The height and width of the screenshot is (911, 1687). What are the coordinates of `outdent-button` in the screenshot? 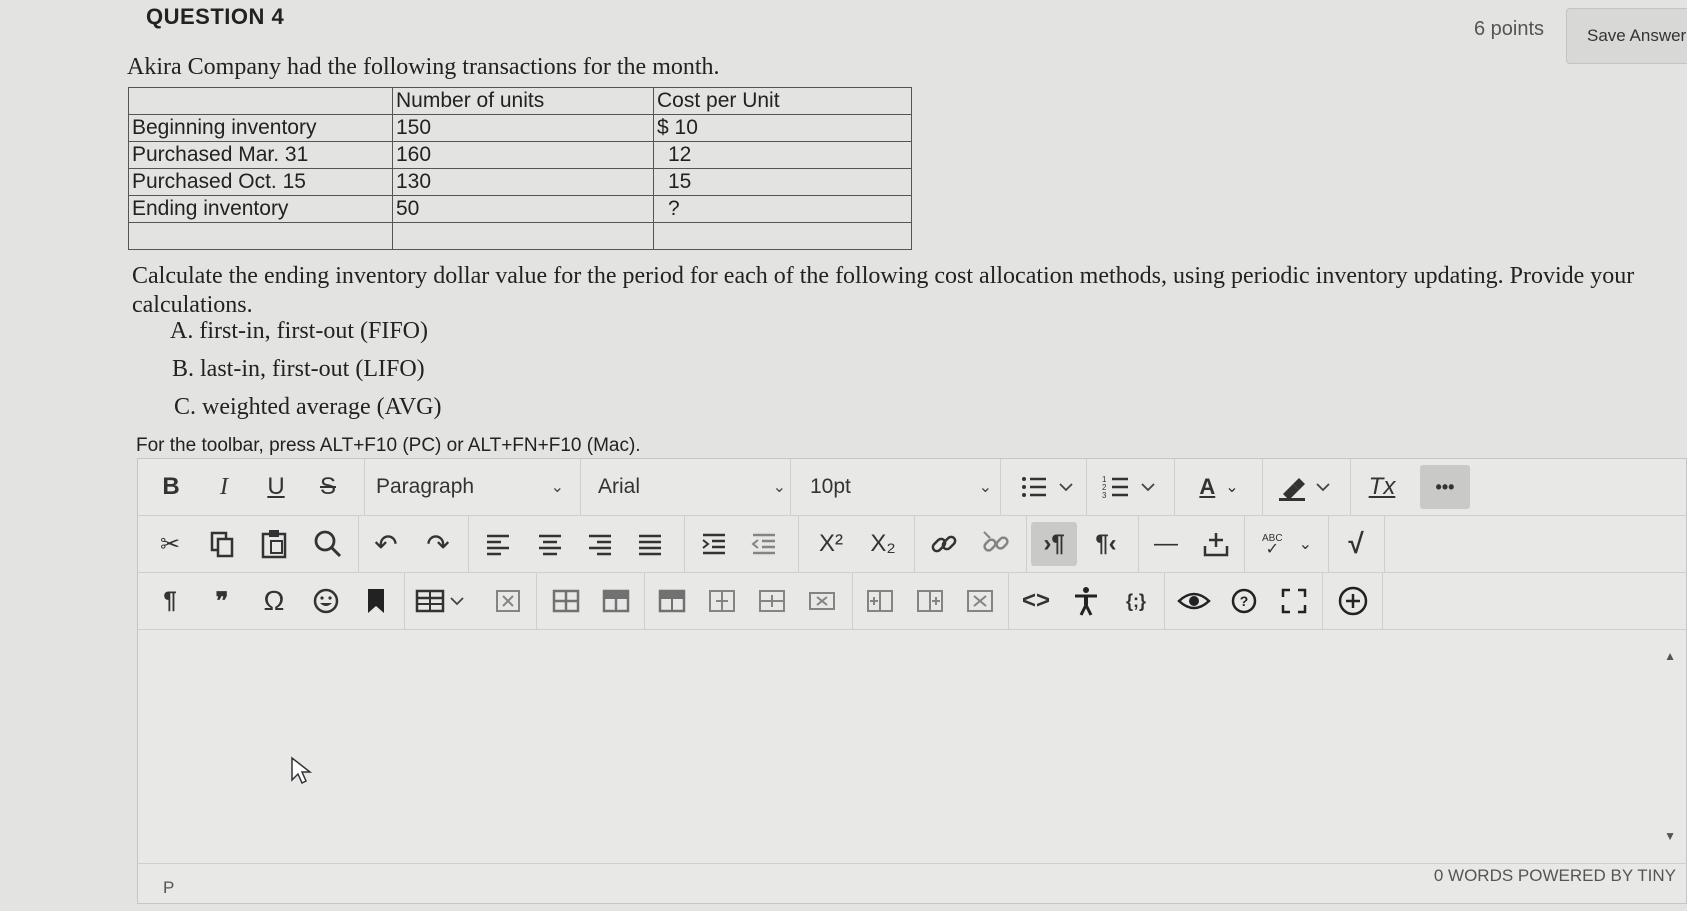 It's located at (764, 544).